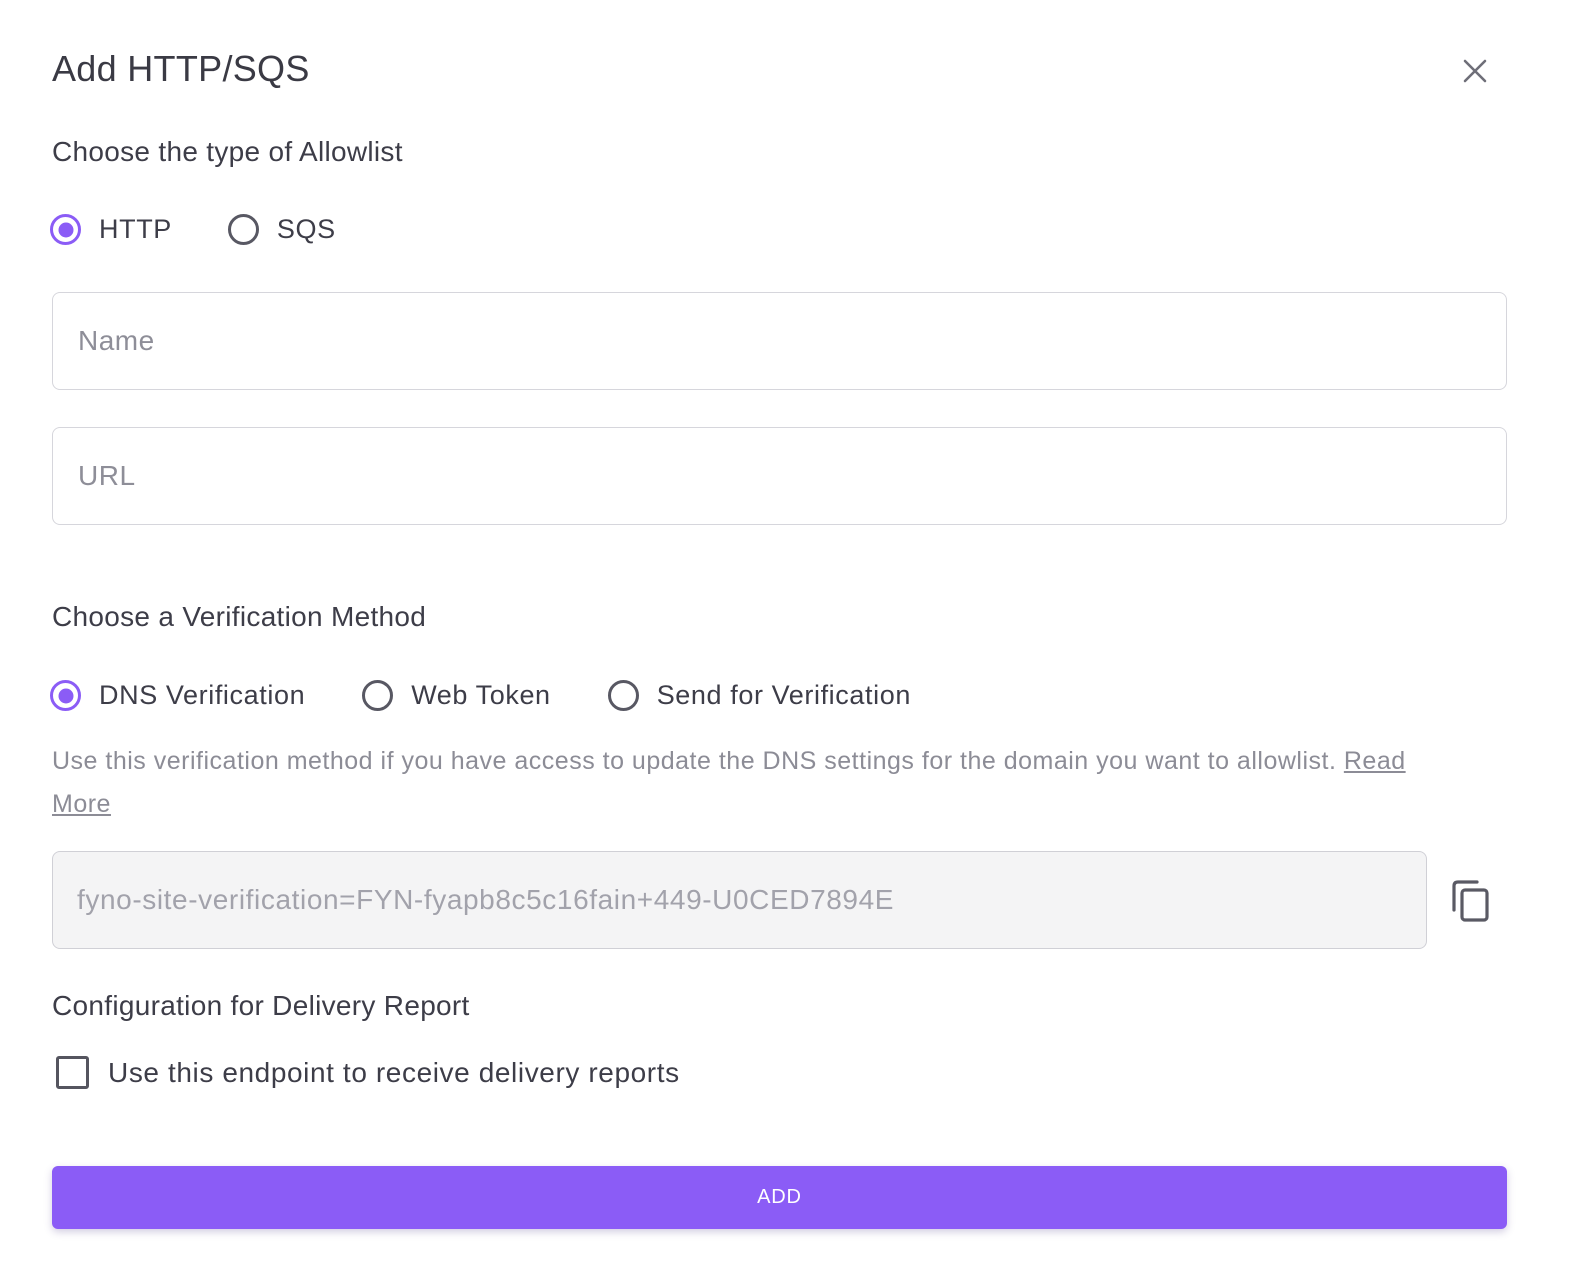 The width and height of the screenshot is (1590, 1286). I want to click on name-input, so click(792, 341).